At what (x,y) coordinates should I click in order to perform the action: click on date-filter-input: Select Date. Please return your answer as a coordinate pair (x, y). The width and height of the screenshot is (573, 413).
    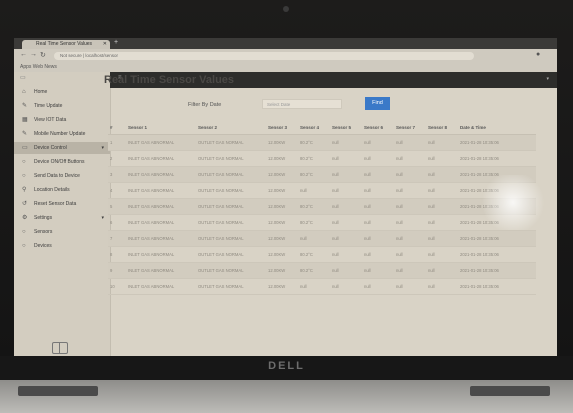
    Looking at the image, I should click on (302, 104).